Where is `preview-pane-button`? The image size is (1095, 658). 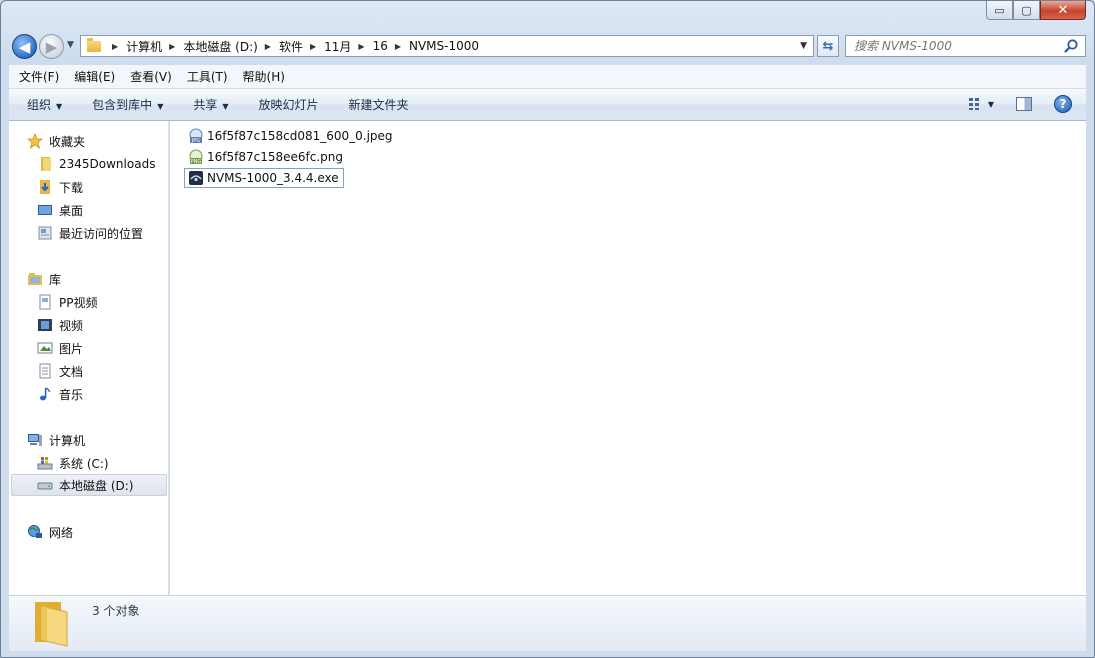
preview-pane-button is located at coordinates (1024, 104).